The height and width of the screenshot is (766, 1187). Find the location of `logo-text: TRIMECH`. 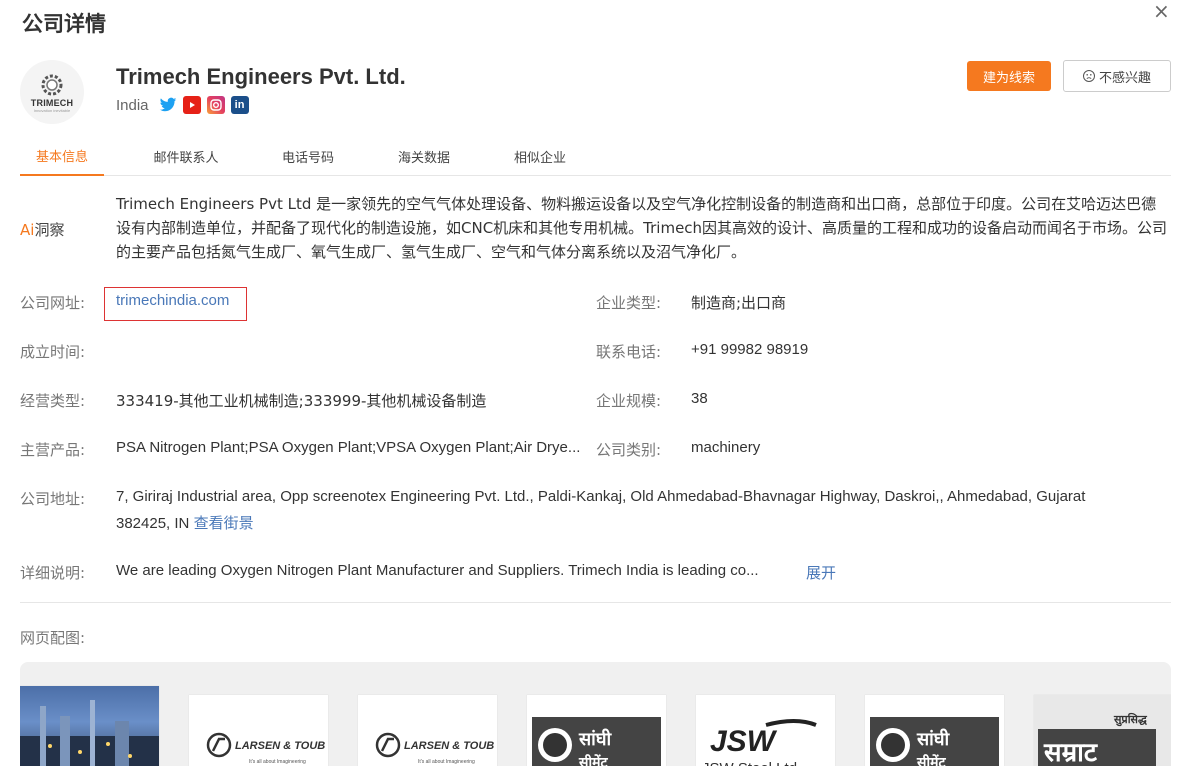

logo-text: TRIMECH is located at coordinates (52, 102).